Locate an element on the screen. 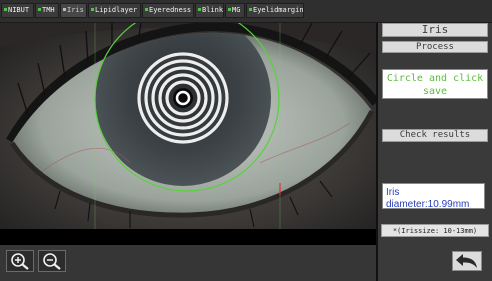 The width and height of the screenshot is (492, 281). tab-label: NIBUT is located at coordinates (19, 10).